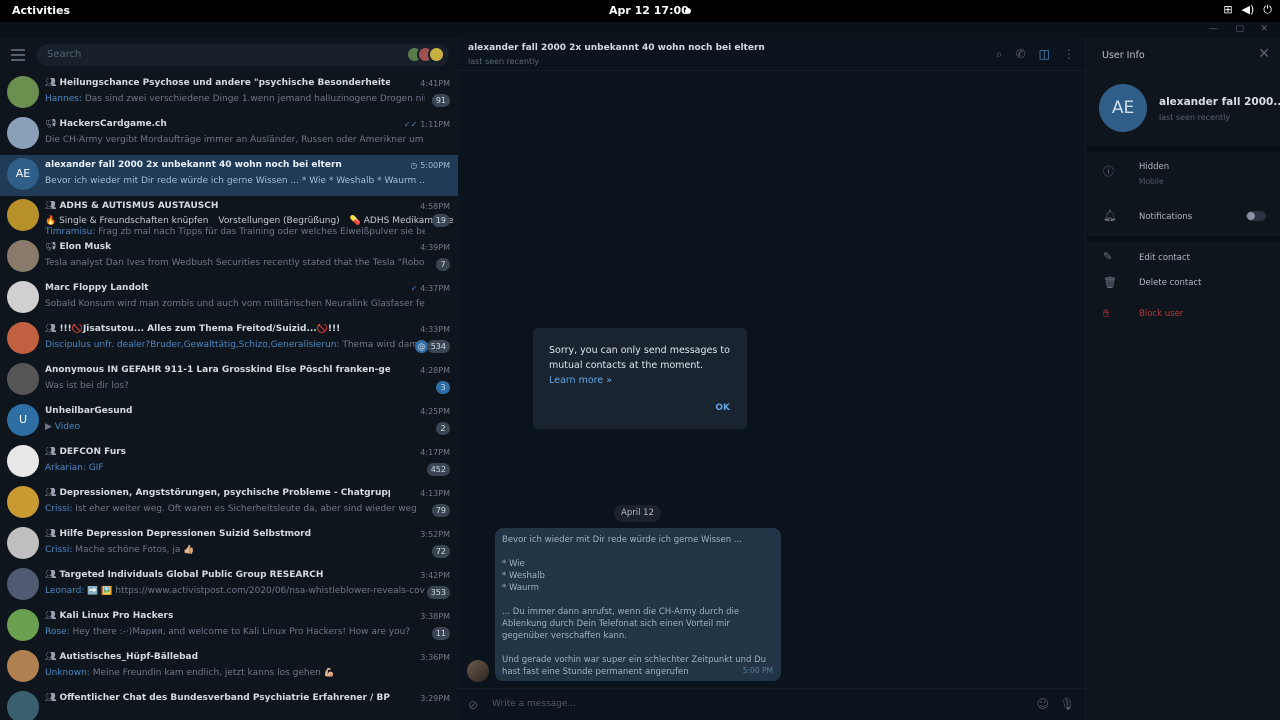  I want to click on preview-sender: Crissi:, so click(59, 509).